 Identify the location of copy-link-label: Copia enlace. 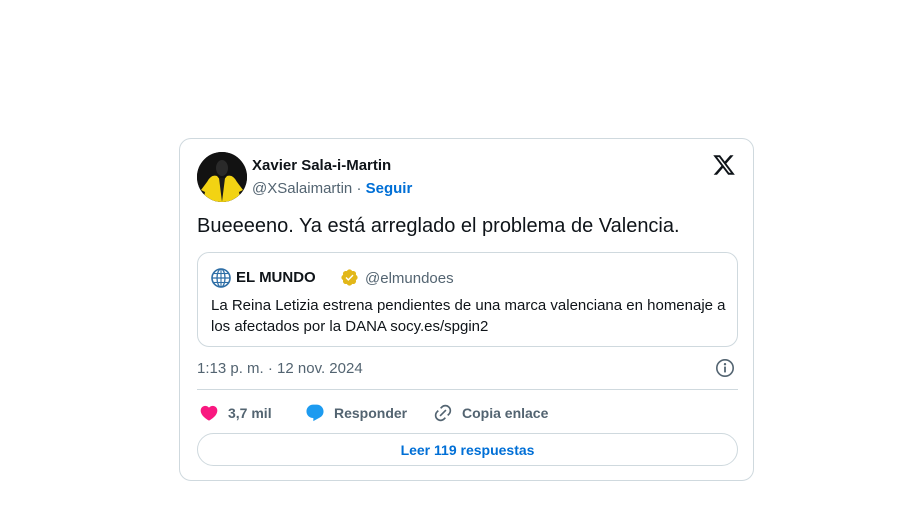
(505, 413).